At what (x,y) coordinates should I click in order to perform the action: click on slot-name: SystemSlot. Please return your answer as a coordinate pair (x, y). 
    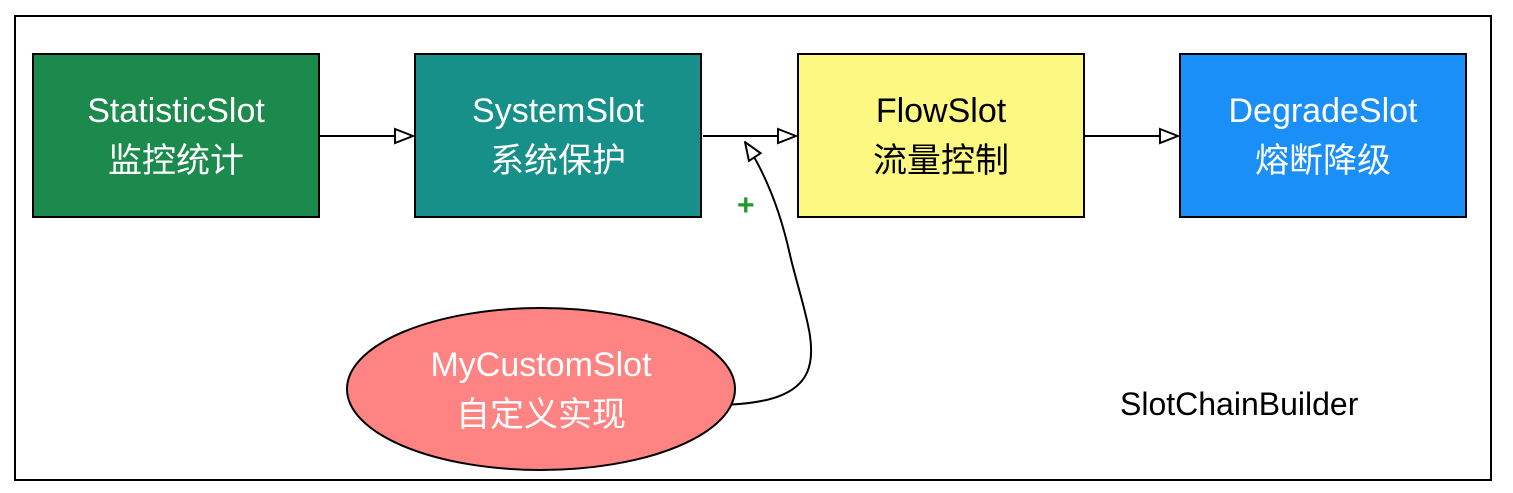
    Looking at the image, I should click on (558, 110).